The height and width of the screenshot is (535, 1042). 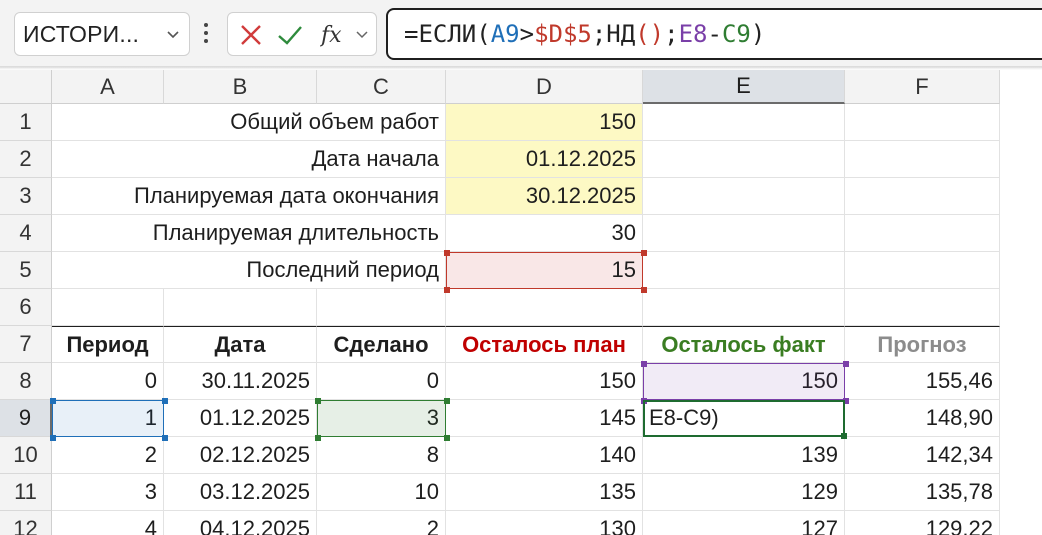 I want to click on row-header-12: 12, so click(x=26, y=523).